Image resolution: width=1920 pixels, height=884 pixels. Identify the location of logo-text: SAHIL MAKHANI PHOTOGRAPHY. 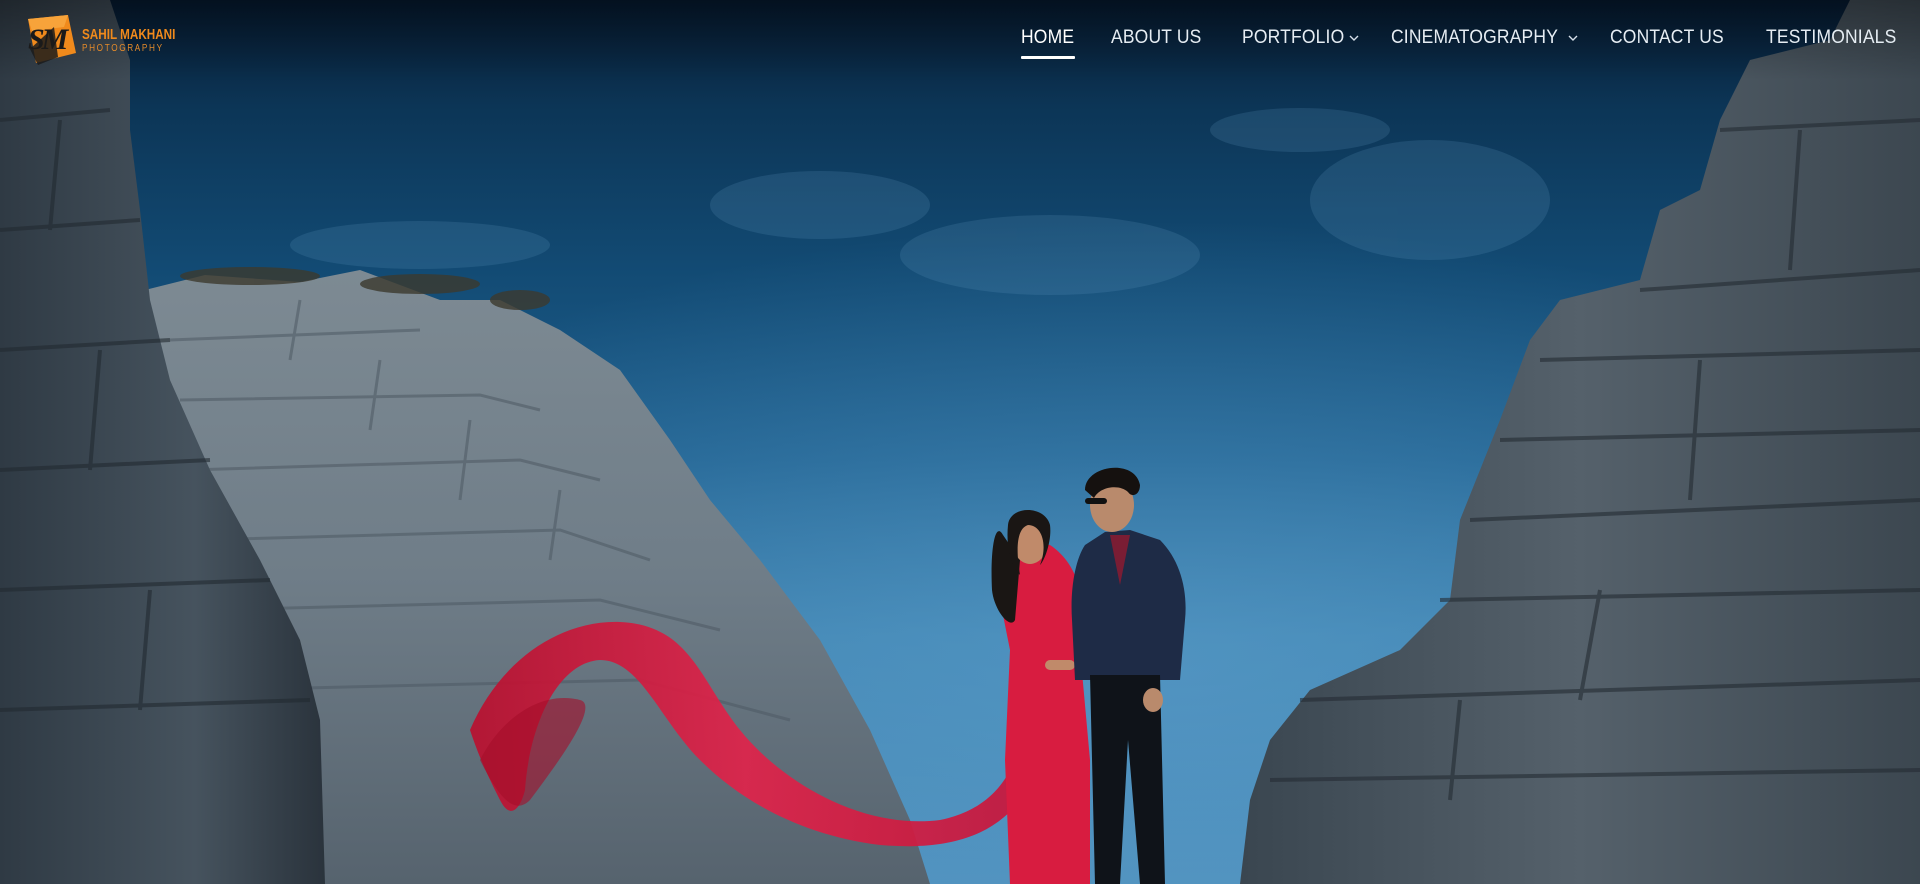
(142, 41).